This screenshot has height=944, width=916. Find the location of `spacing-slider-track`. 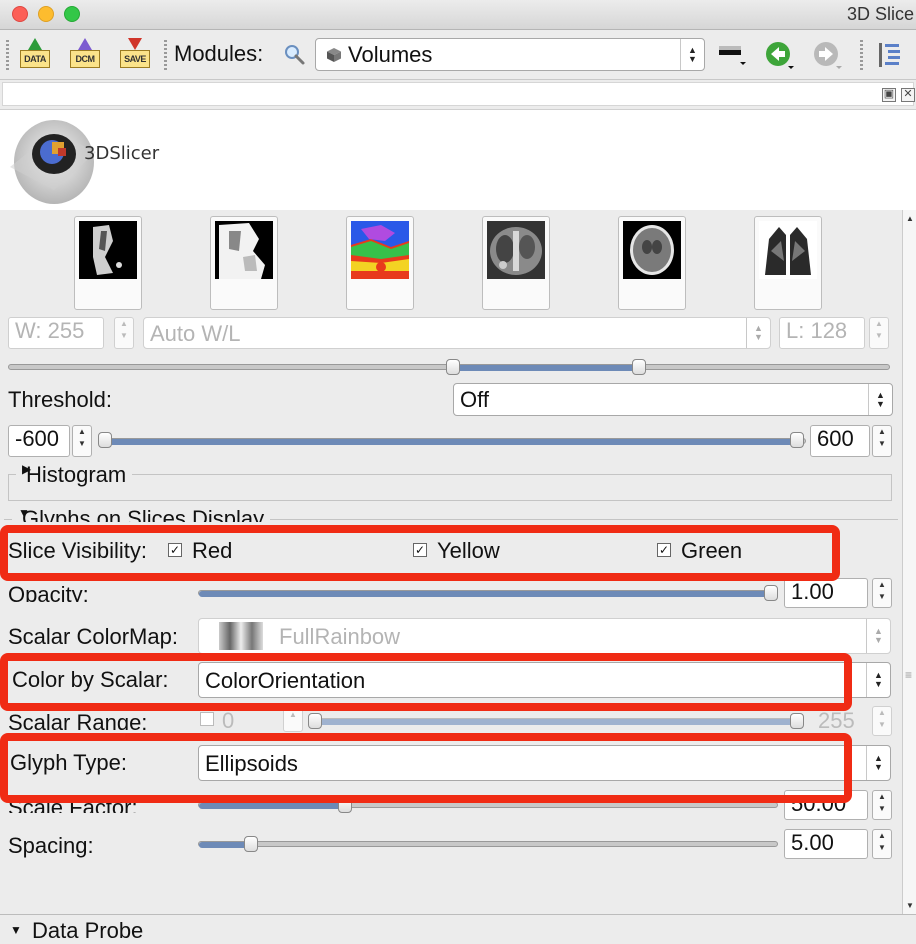

spacing-slider-track is located at coordinates (488, 844).